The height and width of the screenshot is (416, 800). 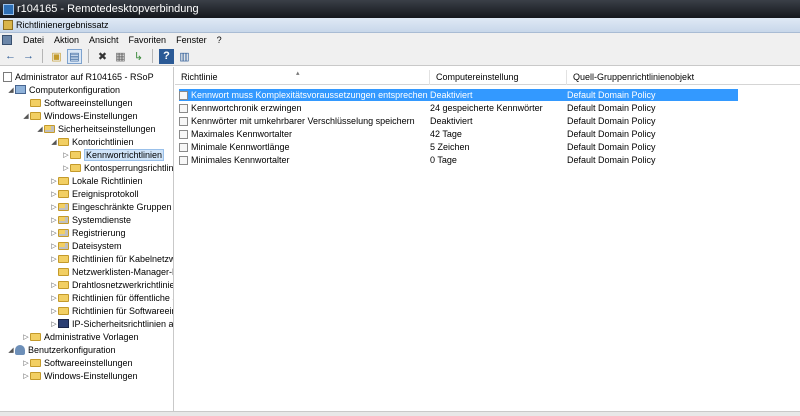 I want to click on tree-netzwerklisten-manager: Netzwerklisten-Manager-R, so click(x=111, y=271).